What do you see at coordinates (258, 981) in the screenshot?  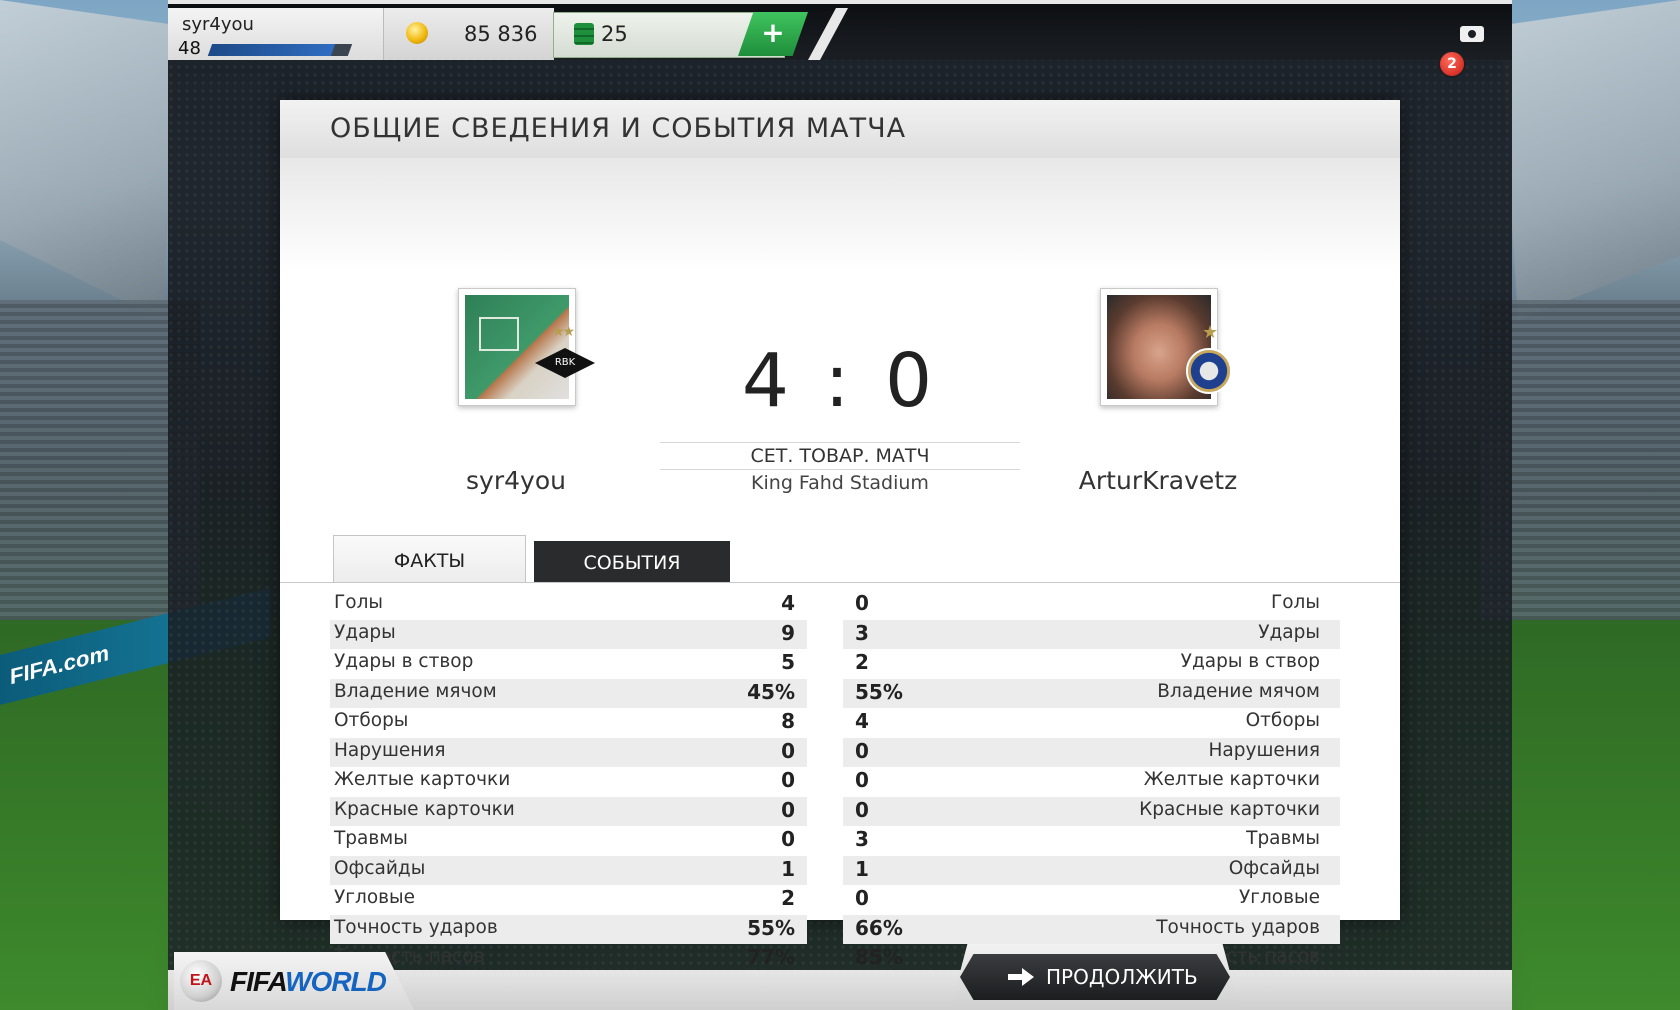 I see `fifa-logo-text: FIFA` at bounding box center [258, 981].